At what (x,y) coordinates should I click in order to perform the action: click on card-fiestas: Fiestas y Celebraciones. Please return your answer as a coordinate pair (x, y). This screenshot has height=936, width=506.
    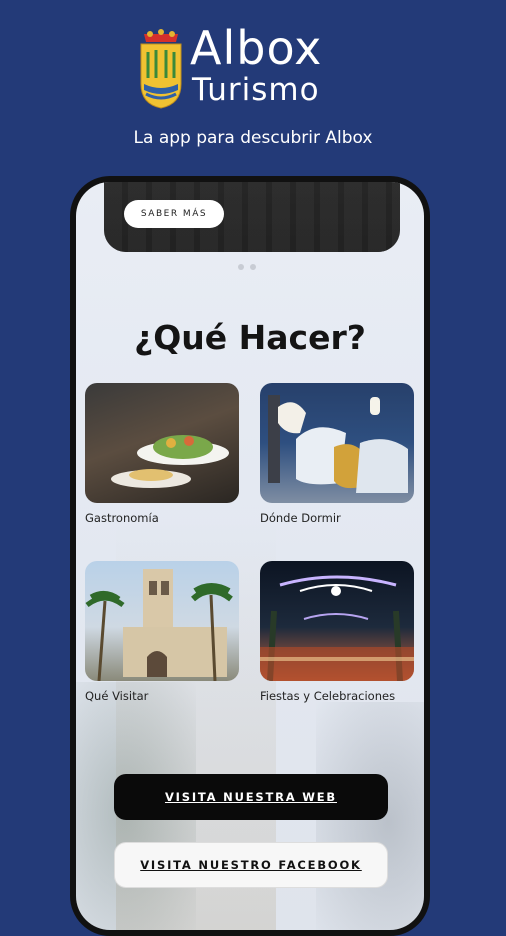
    Looking at the image, I should click on (337, 632).